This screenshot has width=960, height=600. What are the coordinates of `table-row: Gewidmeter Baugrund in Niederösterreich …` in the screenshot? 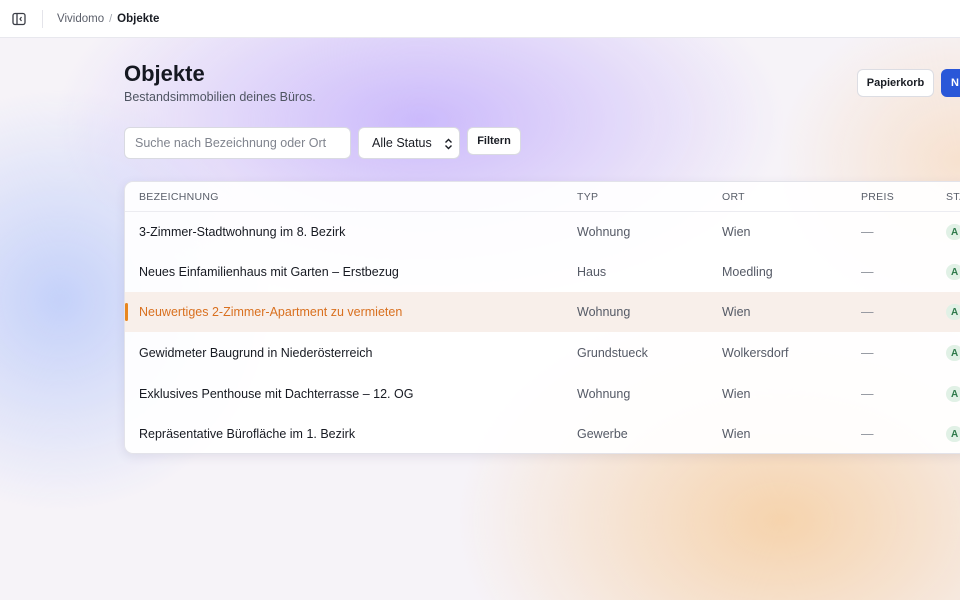 It's located at (542, 353).